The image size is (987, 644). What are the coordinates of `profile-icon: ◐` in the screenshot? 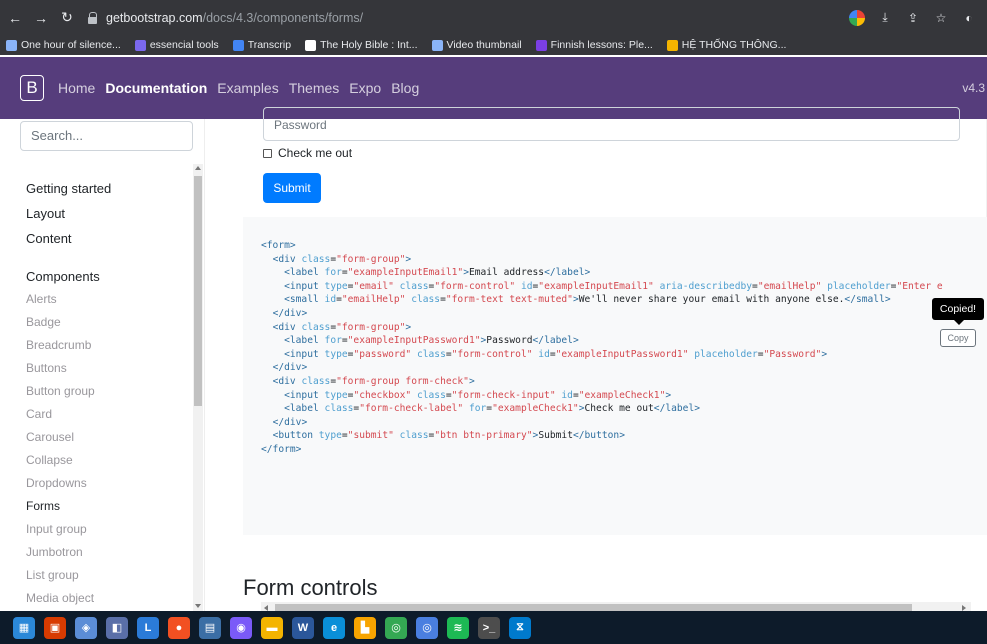 It's located at (969, 18).